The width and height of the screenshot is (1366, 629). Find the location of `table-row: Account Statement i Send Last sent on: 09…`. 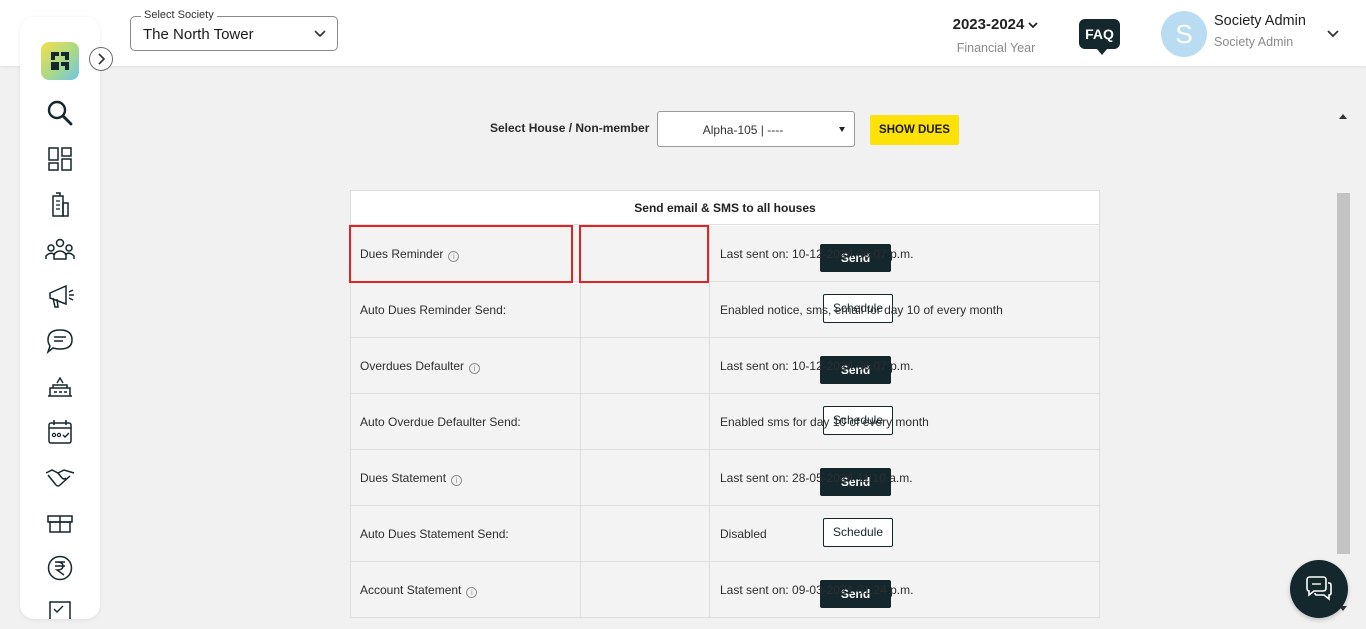

table-row: Account Statement i Send Last sent on: 09… is located at coordinates (725, 590).